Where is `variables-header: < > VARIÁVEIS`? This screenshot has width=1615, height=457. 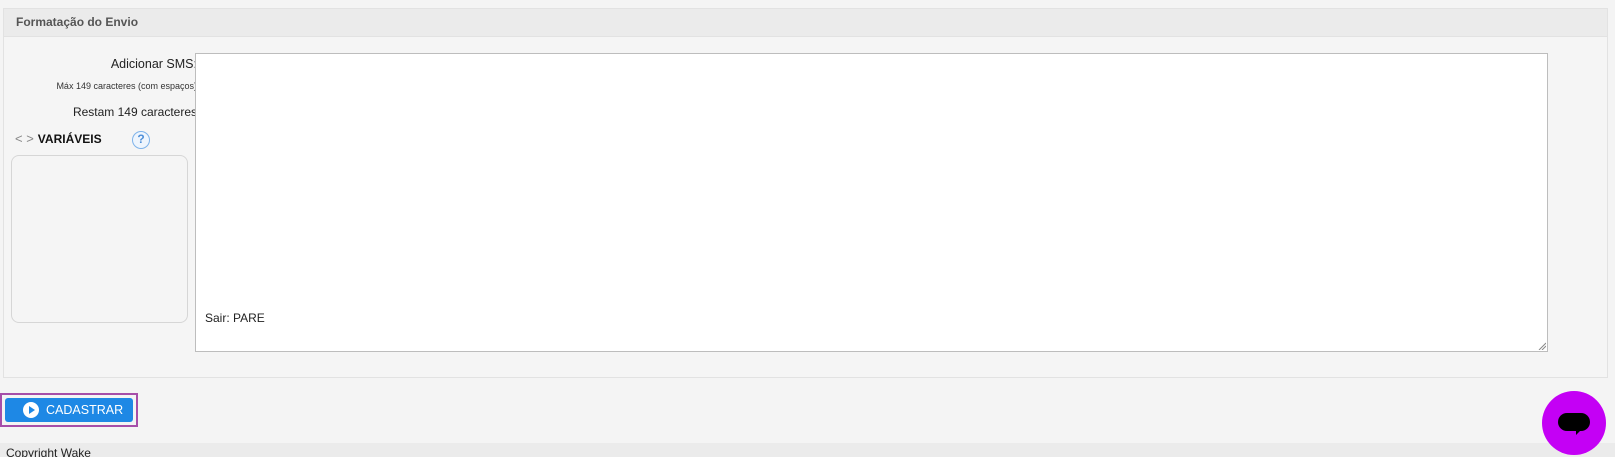 variables-header: < > VARIÁVEIS is located at coordinates (58, 138).